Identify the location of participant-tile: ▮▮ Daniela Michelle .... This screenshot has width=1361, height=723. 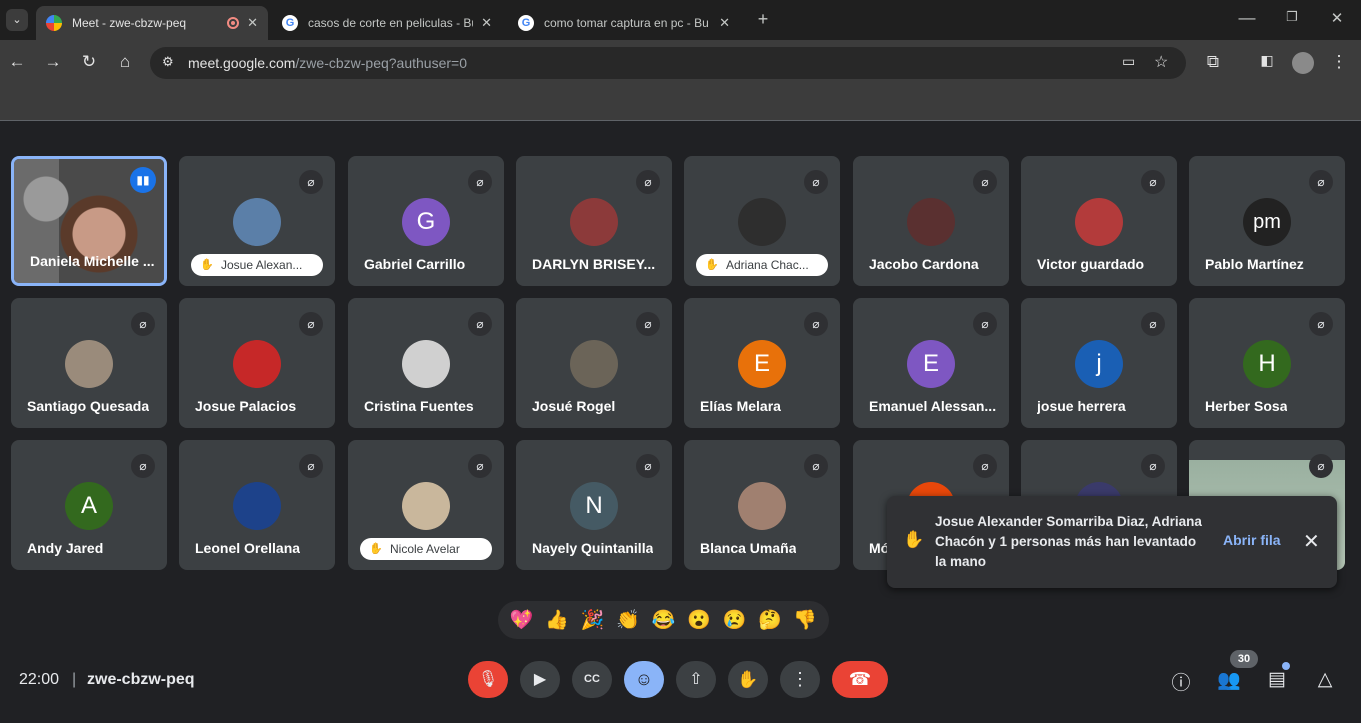
(89, 221).